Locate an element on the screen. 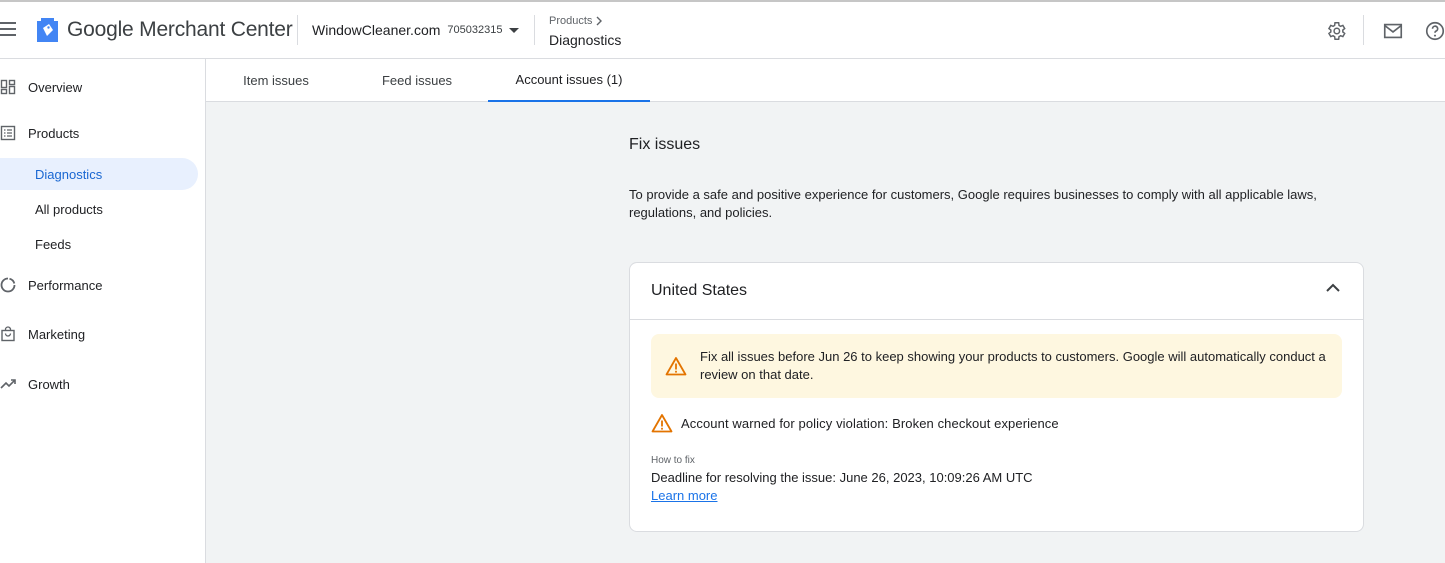  account-name: WindowCleaner.com is located at coordinates (376, 30).